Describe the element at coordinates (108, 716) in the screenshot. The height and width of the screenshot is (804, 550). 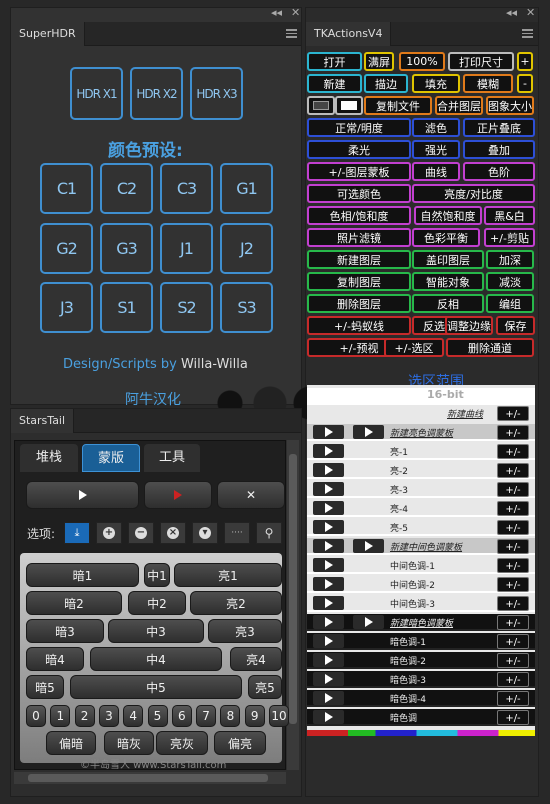
I see `digit-button: 3` at that location.